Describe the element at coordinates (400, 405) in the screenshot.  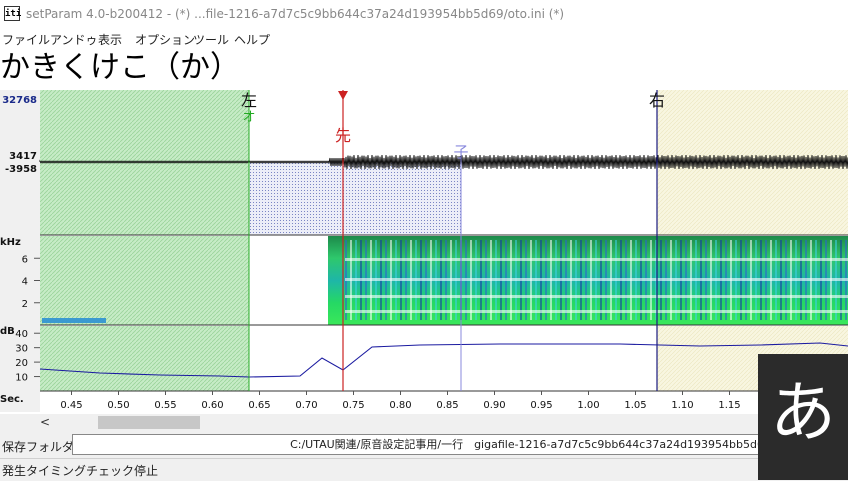
I see `time-tick-label: 0.80` at that location.